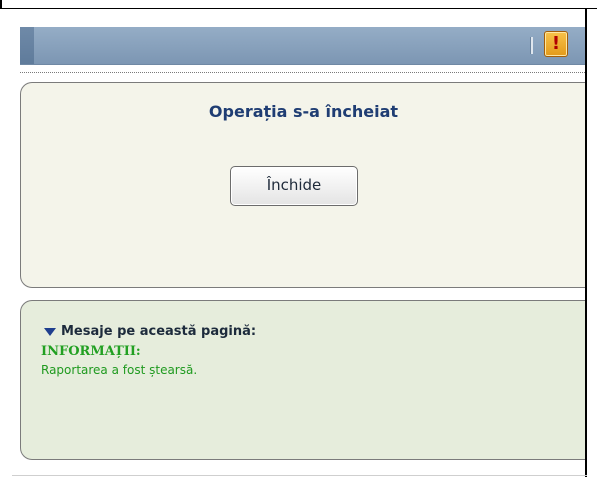  Describe the element at coordinates (586, 243) in the screenshot. I see `right-border` at that location.